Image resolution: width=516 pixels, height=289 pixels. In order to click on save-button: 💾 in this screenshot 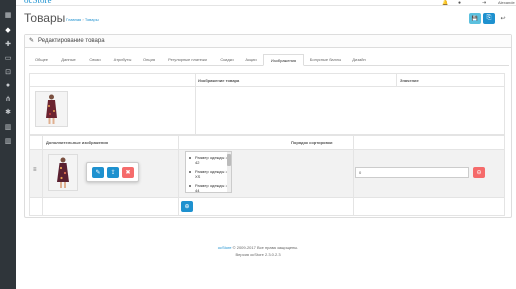, I will do `click(475, 18)`.